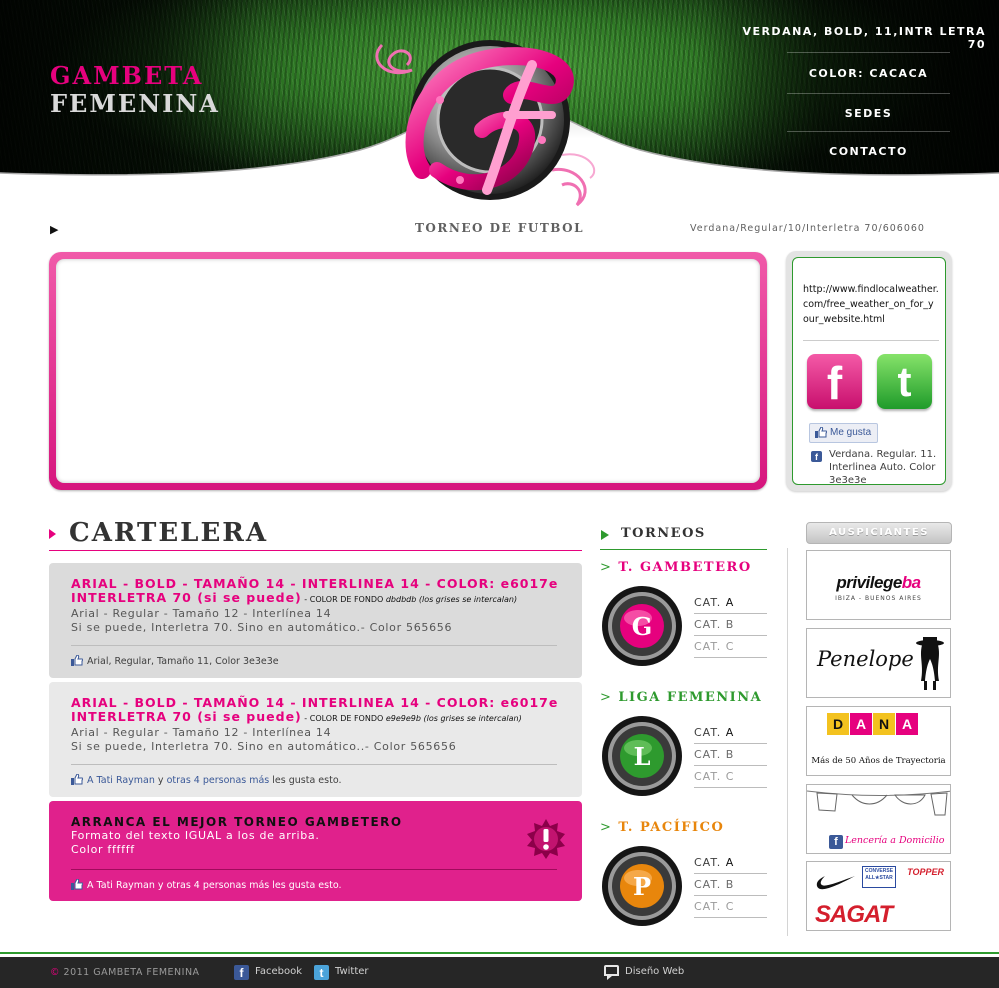  What do you see at coordinates (854, 914) in the screenshot?
I see `sponsor-sagat-logo: SAGAT` at bounding box center [854, 914].